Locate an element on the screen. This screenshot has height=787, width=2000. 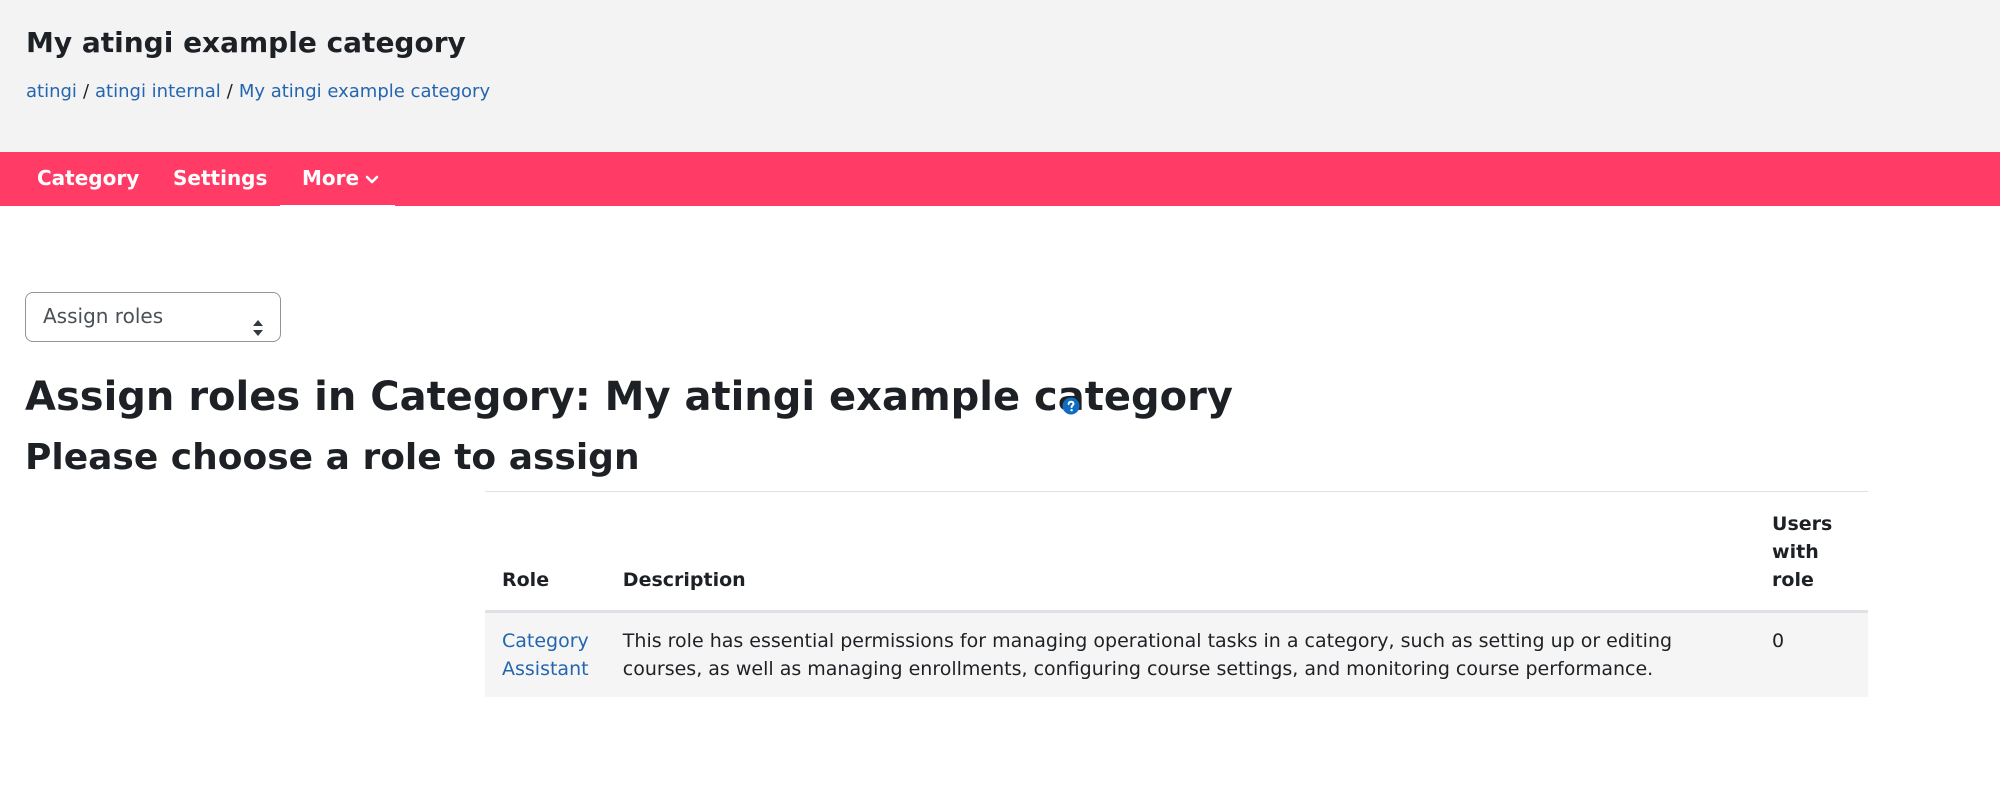
role-link: Category Assistant is located at coordinates (545, 655).